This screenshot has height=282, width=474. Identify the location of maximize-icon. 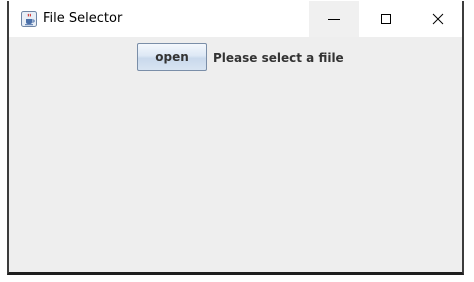
(386, 19).